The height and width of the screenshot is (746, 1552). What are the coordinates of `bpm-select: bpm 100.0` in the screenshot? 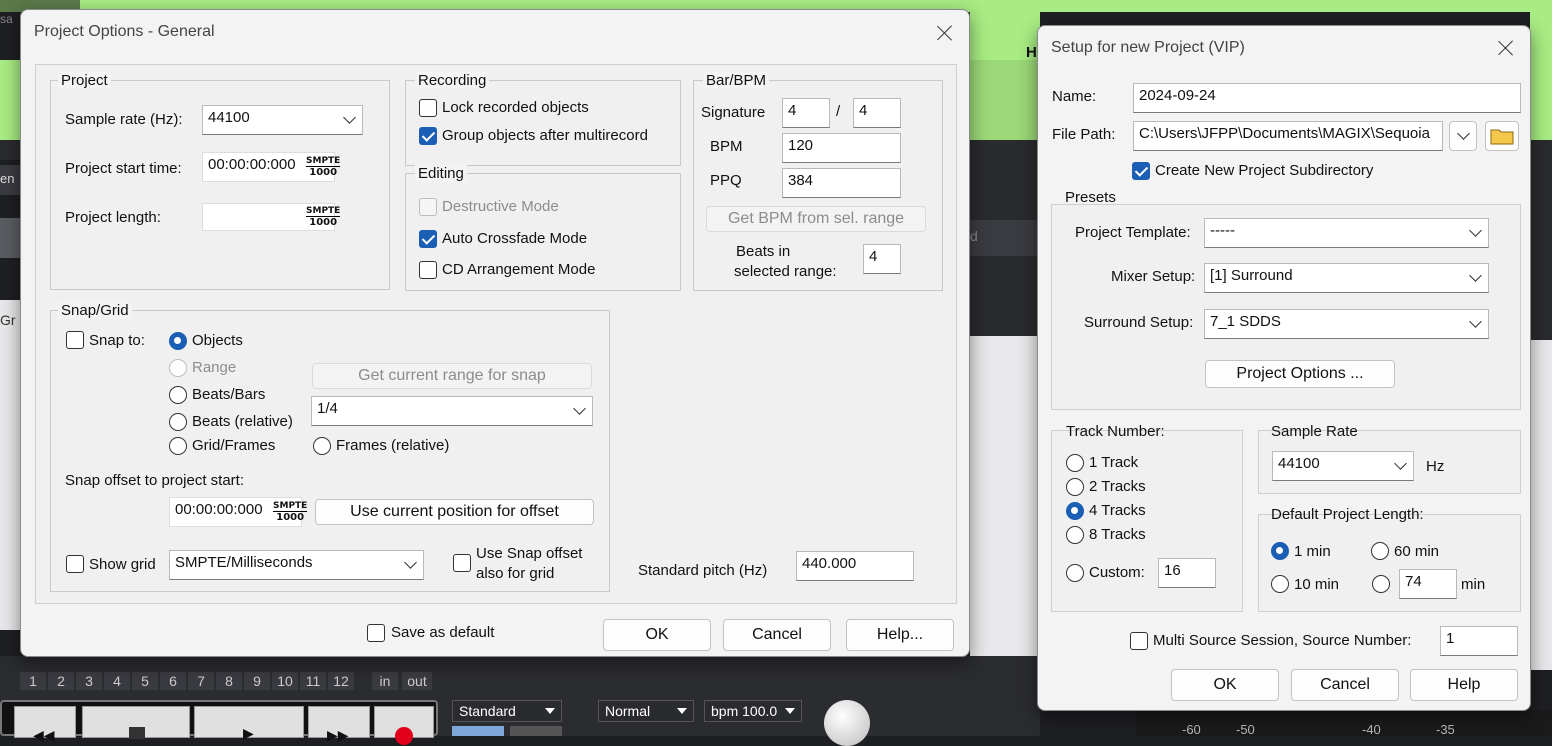 It's located at (753, 711).